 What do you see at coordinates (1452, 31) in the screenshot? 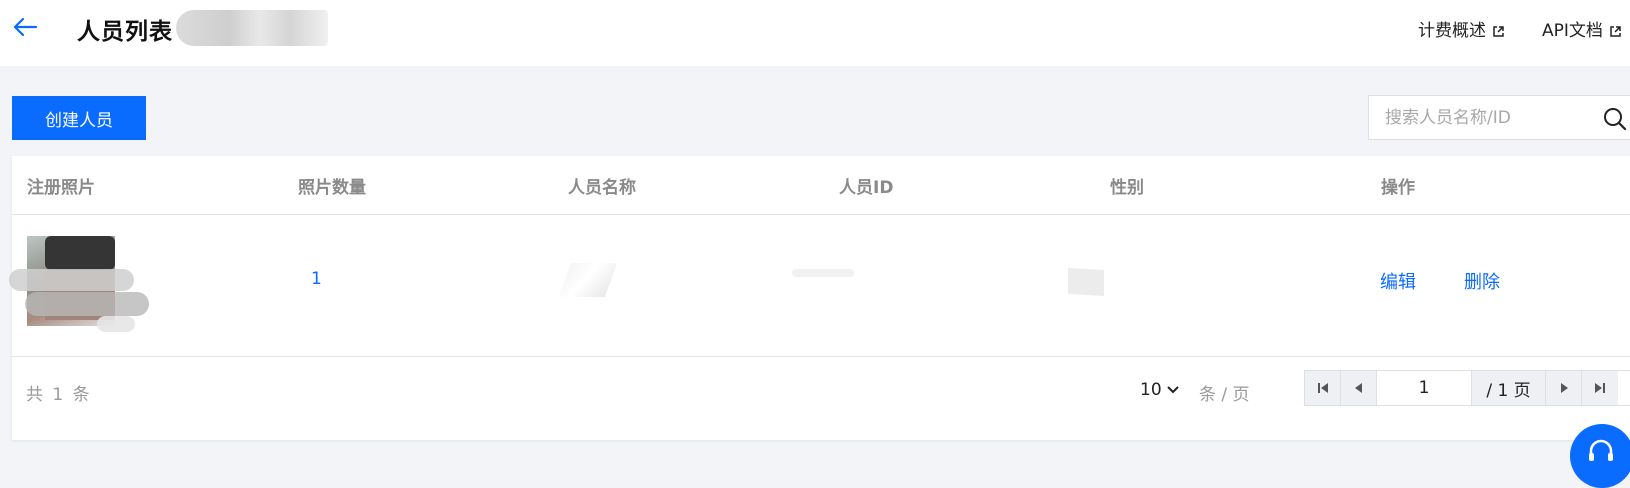
I see `billing-overview-label: 计费概述` at bounding box center [1452, 31].